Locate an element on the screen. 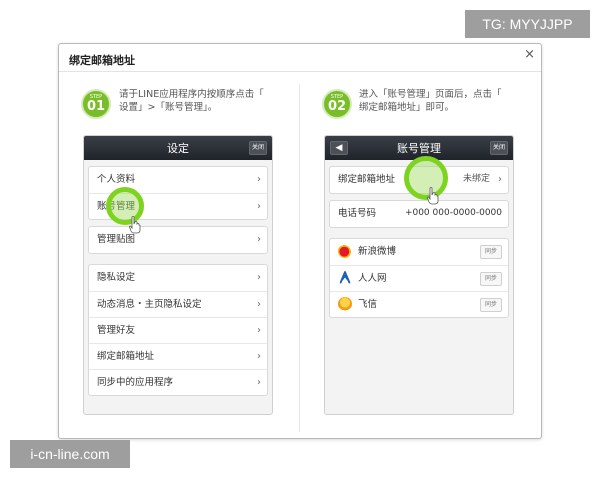 Image resolution: width=600 pixels, height=480 pixels. renren-icon is located at coordinates (345, 278).